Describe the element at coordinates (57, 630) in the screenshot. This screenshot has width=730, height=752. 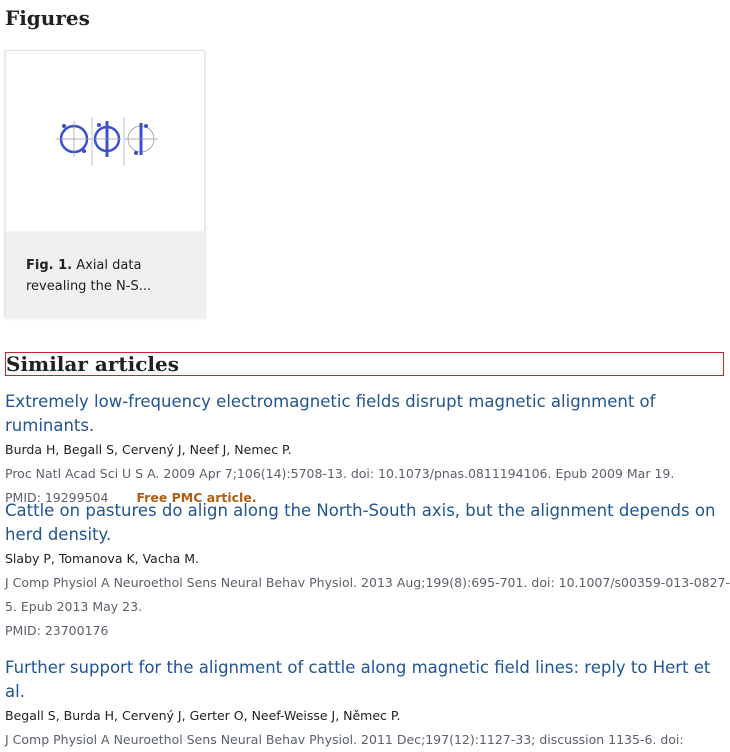
I see `article-pmid: PMID: 23700176` at that location.